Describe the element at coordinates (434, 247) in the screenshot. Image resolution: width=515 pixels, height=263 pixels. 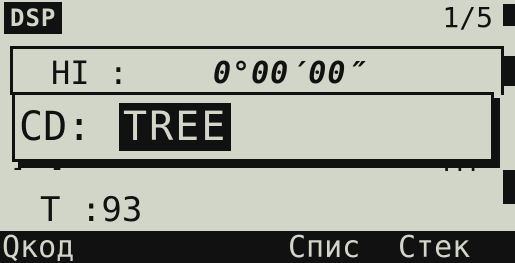
I see `softkey-stack: Стек` at that location.